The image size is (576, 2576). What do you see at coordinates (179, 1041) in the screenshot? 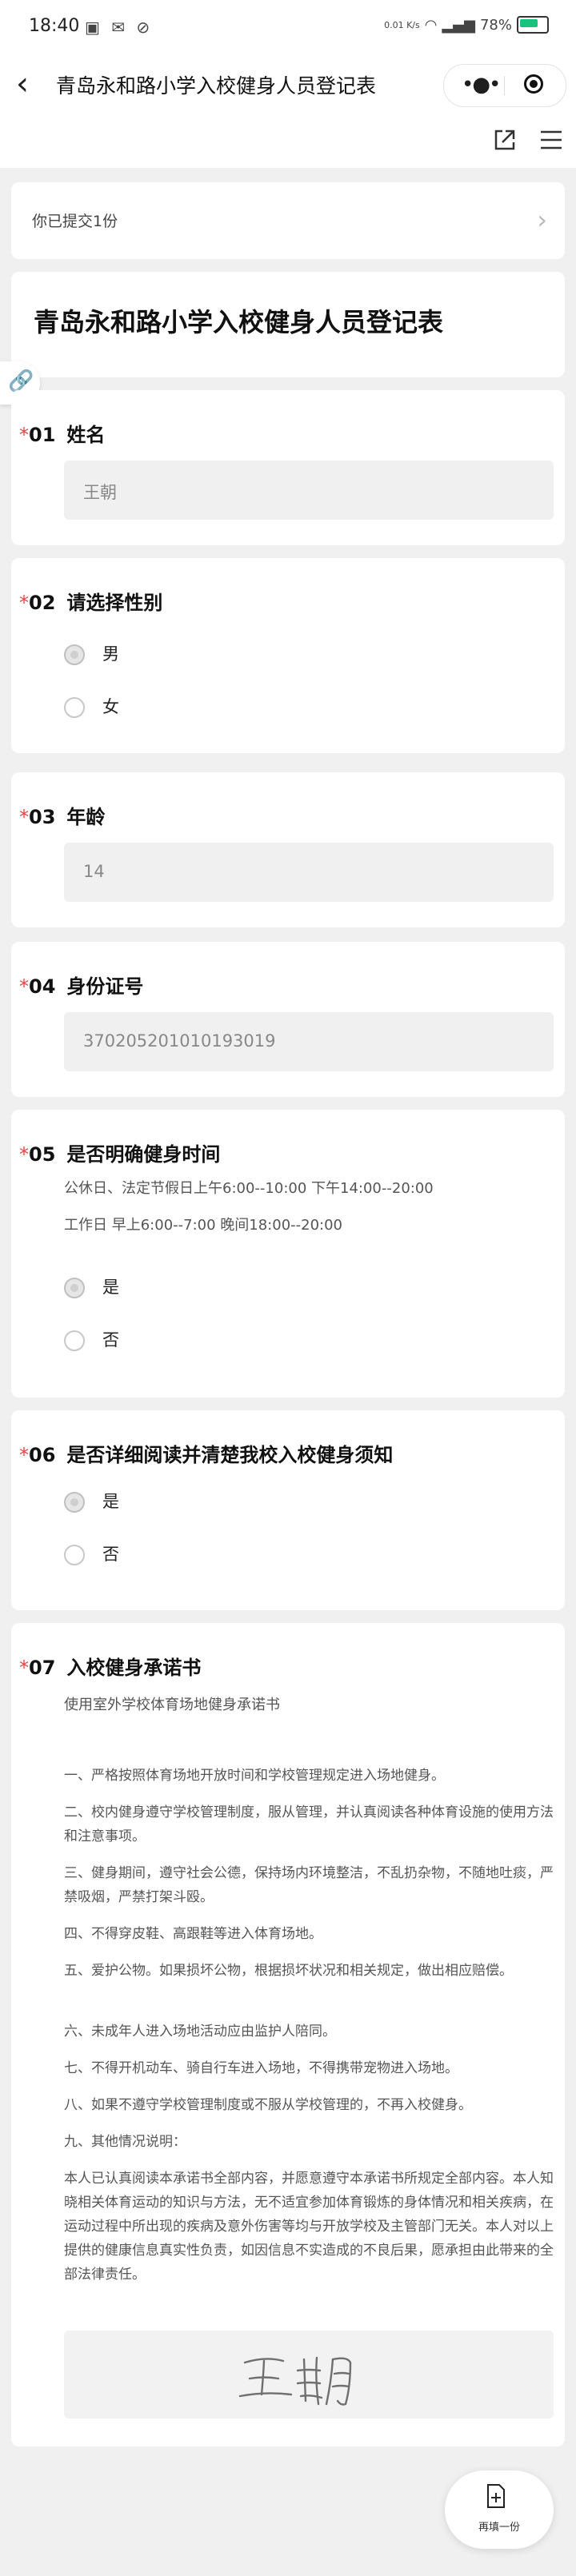
I see `id-number-value: 370205201010193019` at bounding box center [179, 1041].